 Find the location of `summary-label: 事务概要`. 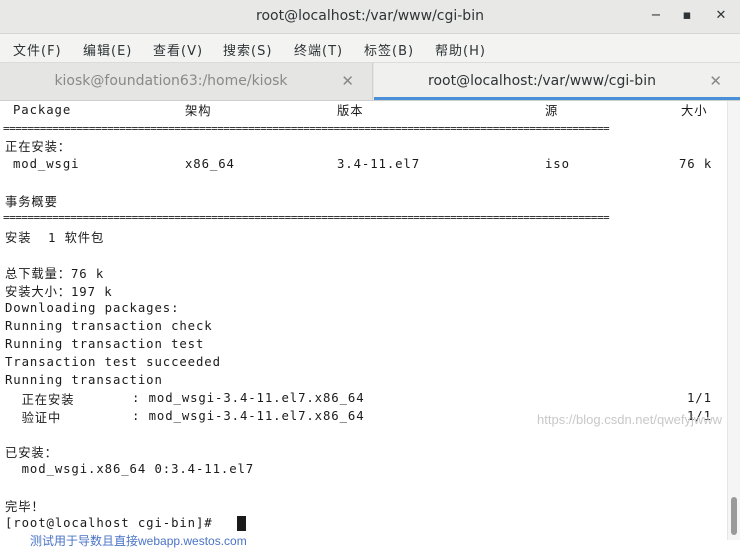

summary-label: 事务概要 is located at coordinates (31, 202).